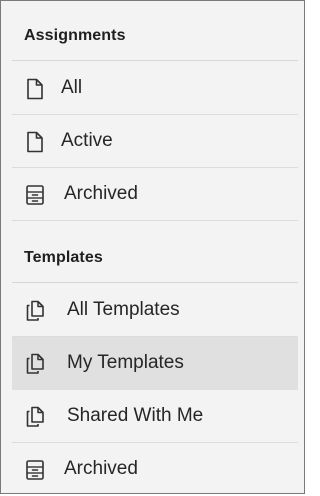 The image size is (320, 496). What do you see at coordinates (101, 468) in the screenshot?
I see `nav-item-archived-templates-label: Archived` at bounding box center [101, 468].